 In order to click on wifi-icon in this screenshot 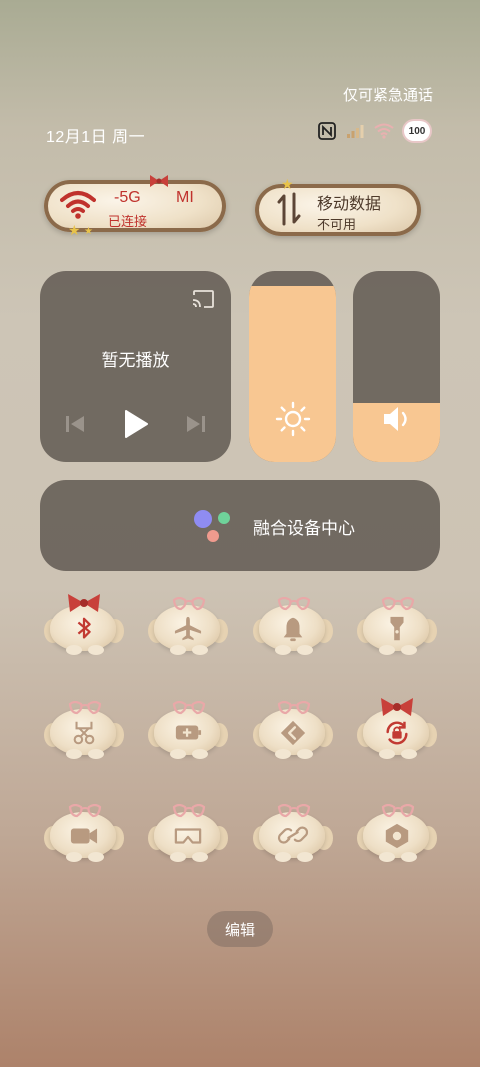, I will do `click(384, 131)`.